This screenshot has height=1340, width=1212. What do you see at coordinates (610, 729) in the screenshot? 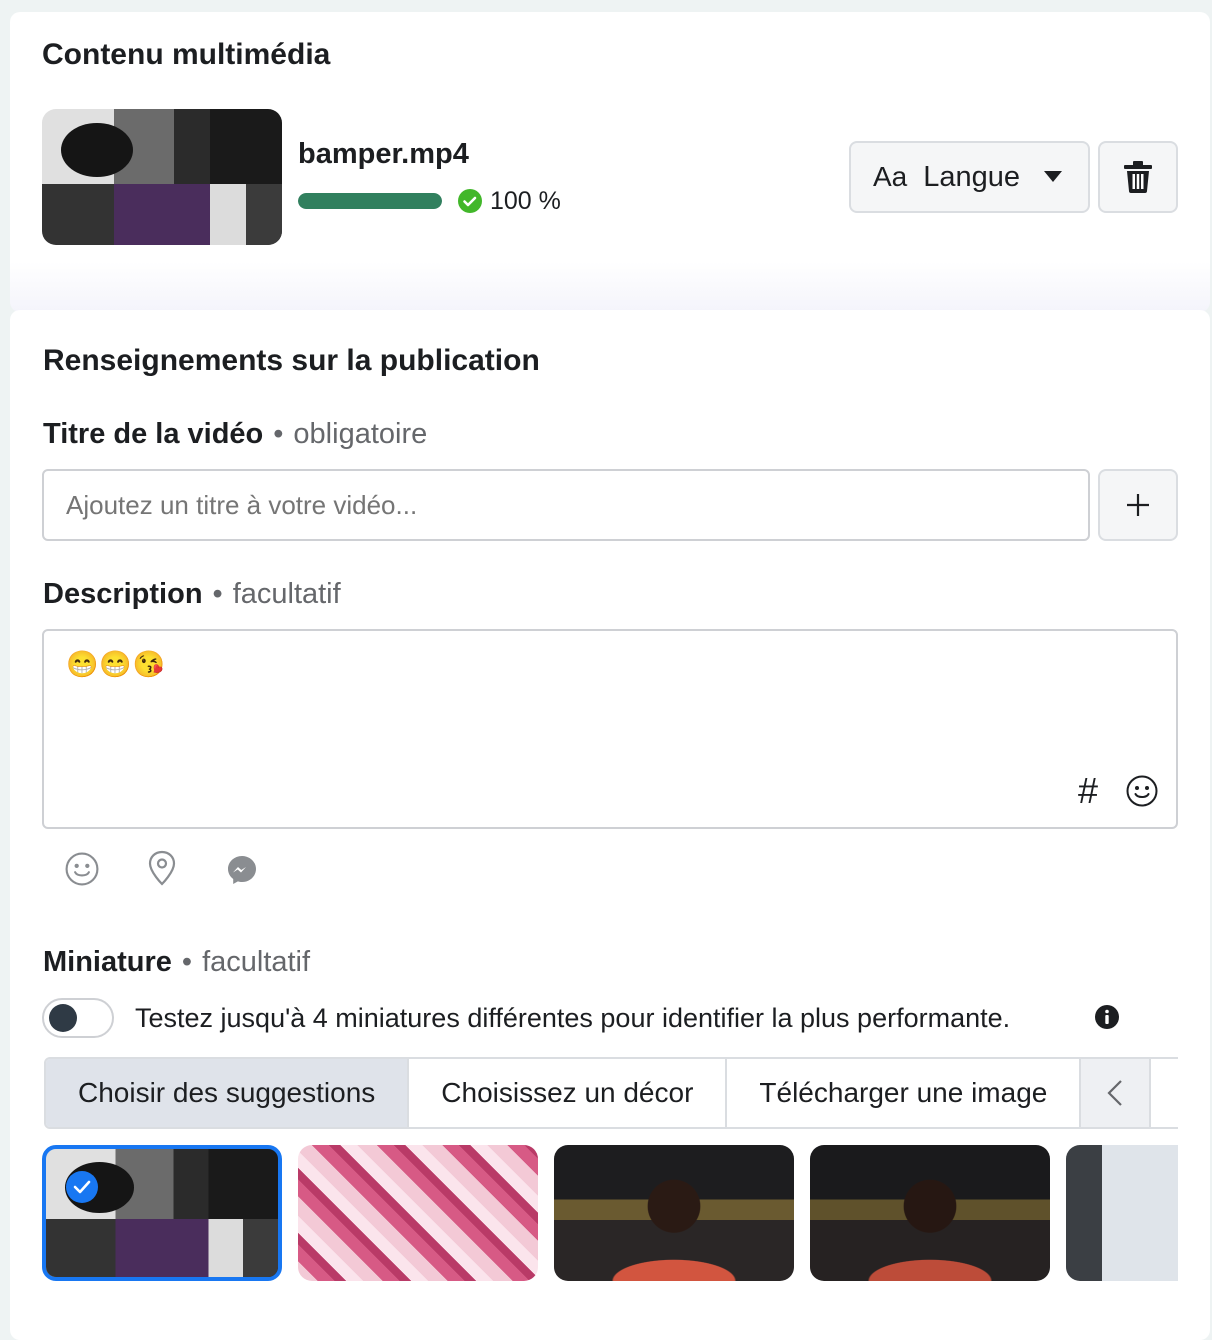
I see `description-textarea: 😁😁😘 #` at bounding box center [610, 729].